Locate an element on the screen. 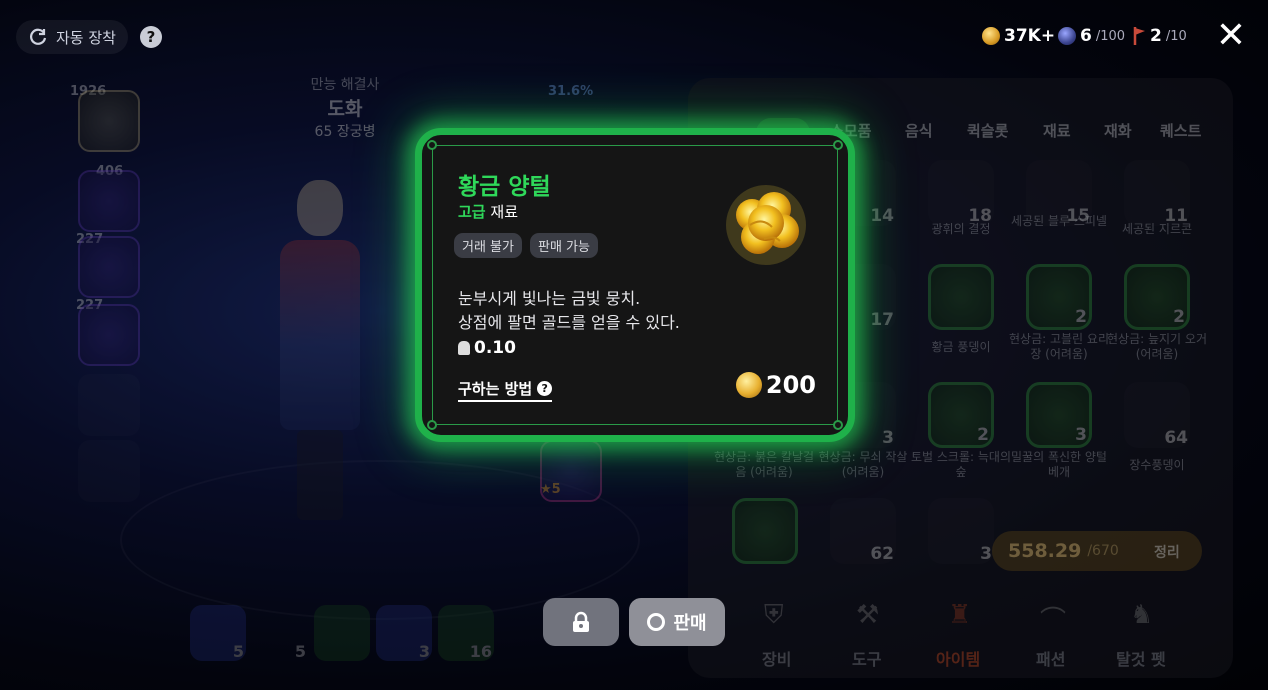  item-sell-price: 200 is located at coordinates (775, 385).